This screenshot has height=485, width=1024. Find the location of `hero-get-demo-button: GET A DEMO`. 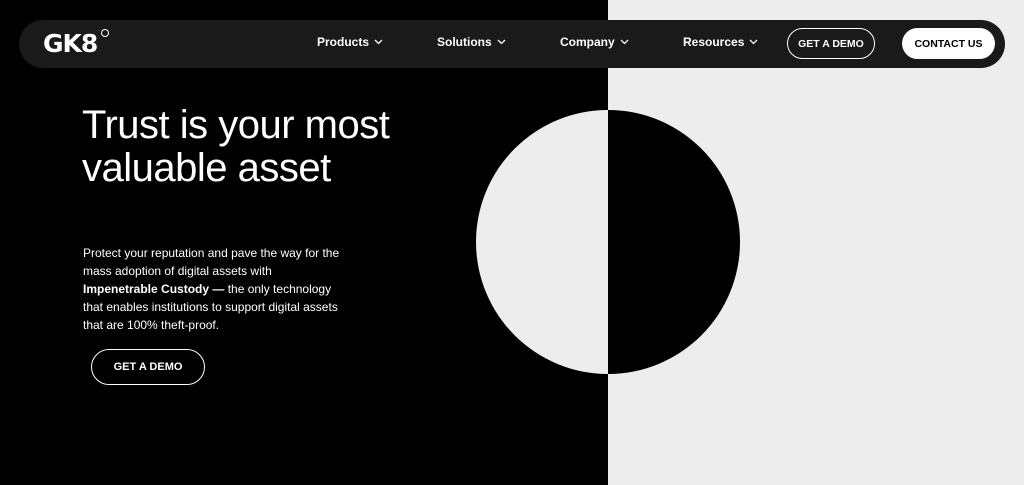

hero-get-demo-button: GET A DEMO is located at coordinates (148, 367).